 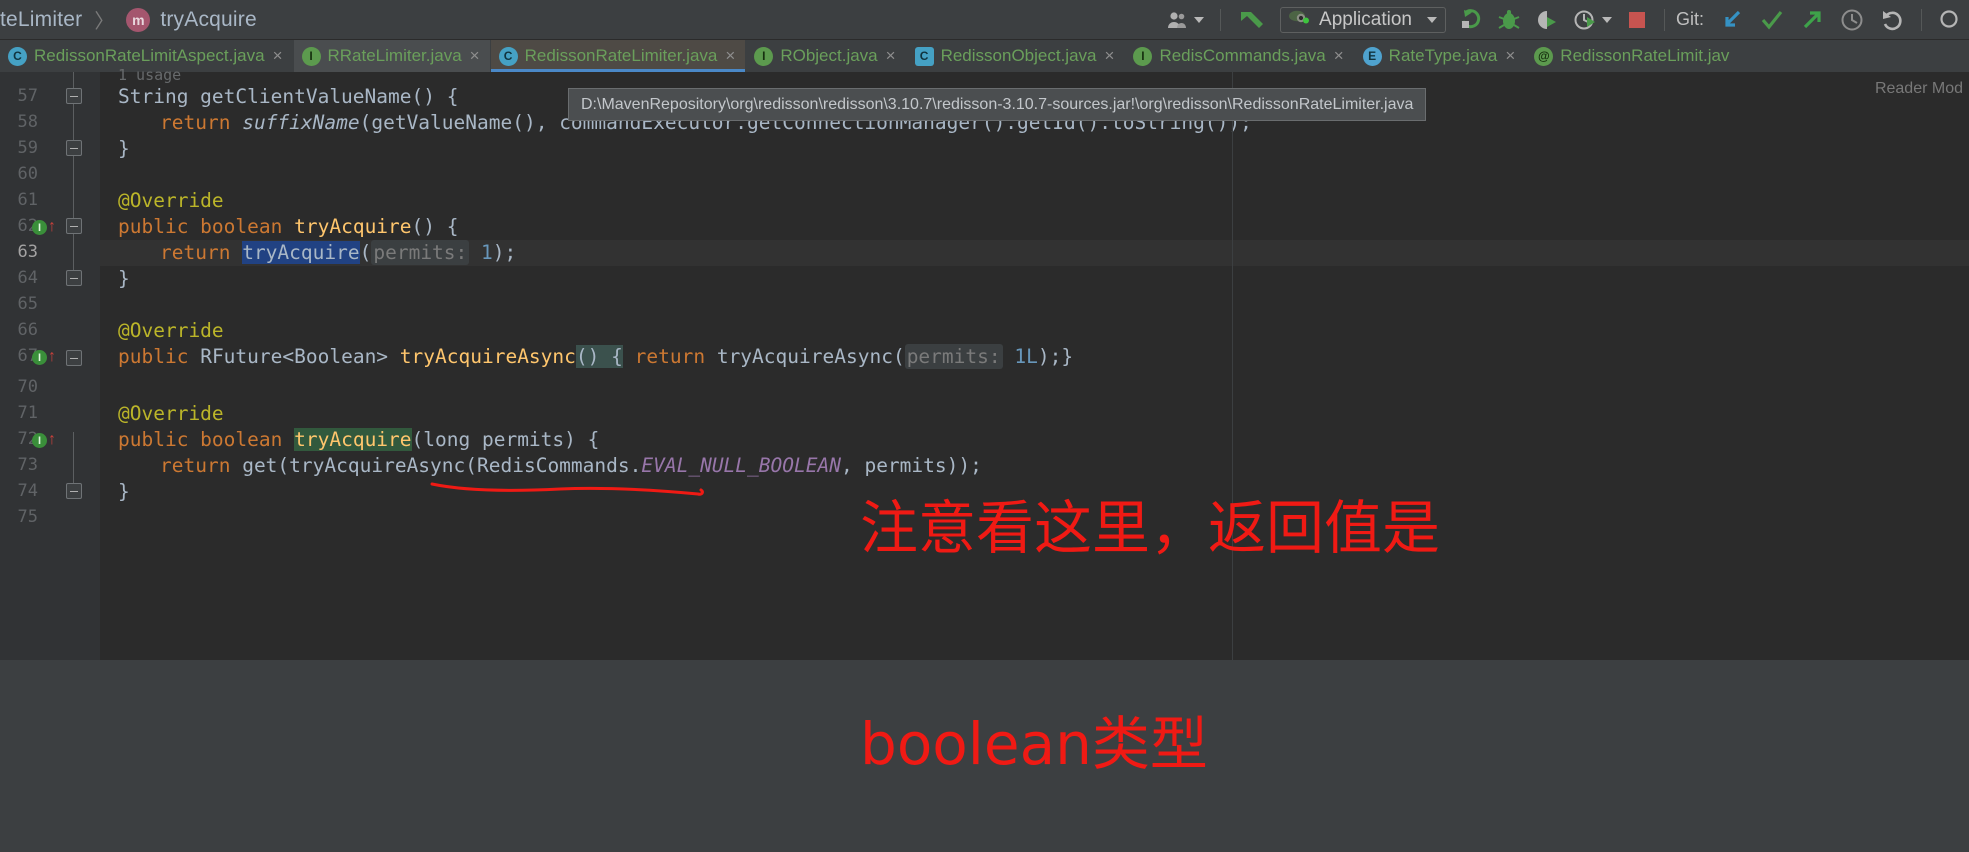 I want to click on red-annotation-line-1: 注意看这里，返回值是, so click(x=1150, y=528).